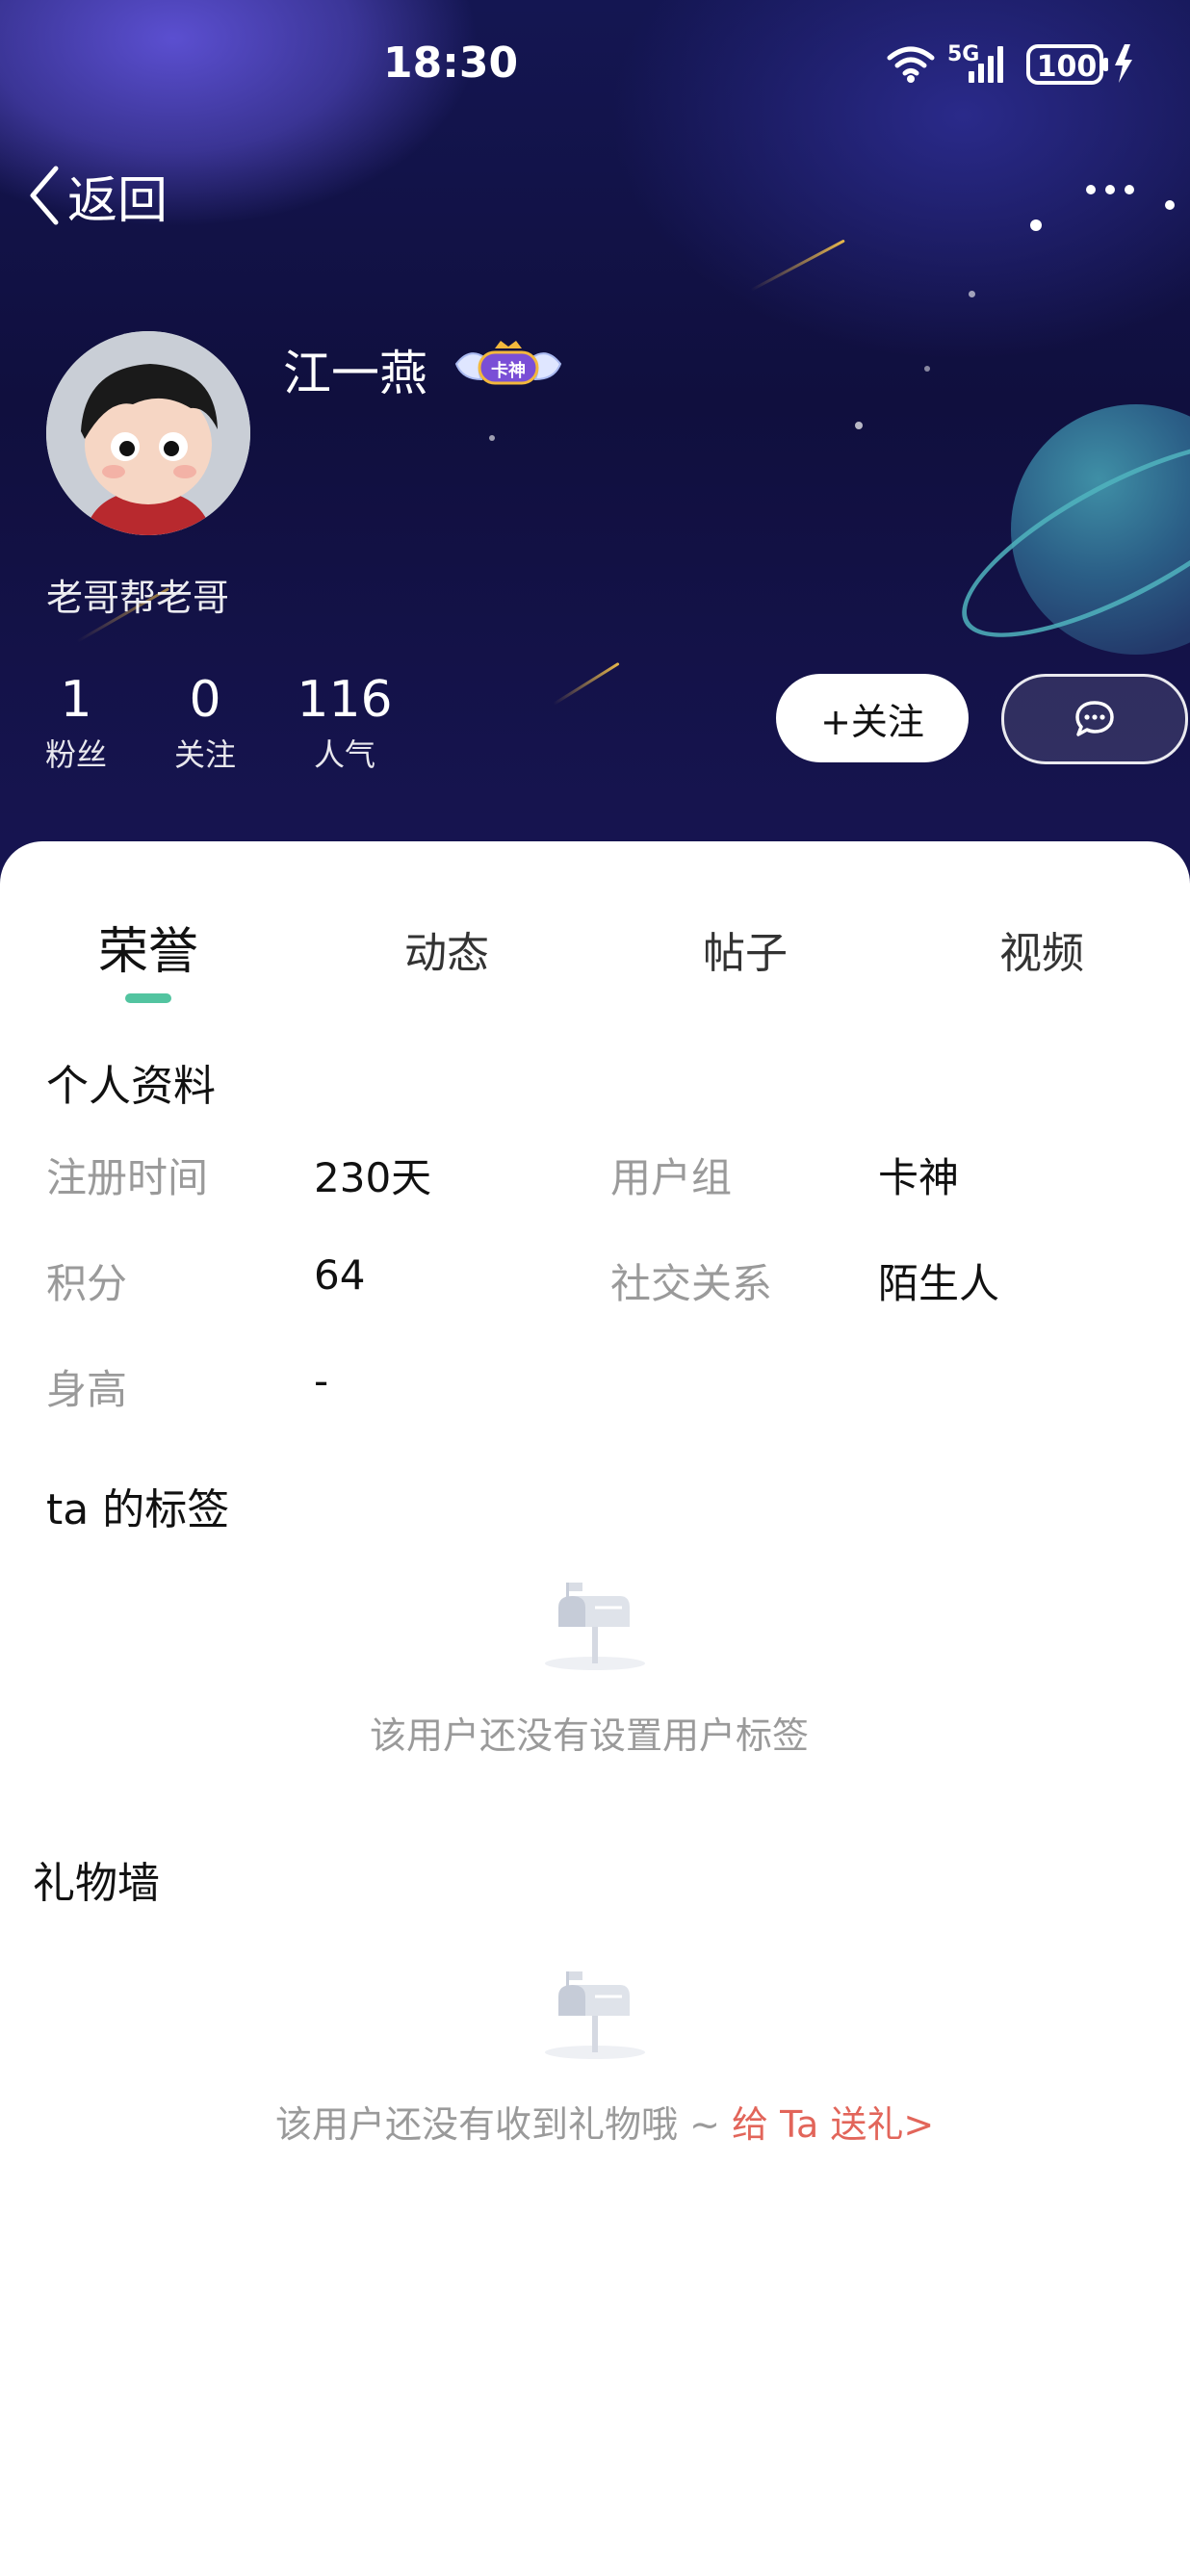 The width and height of the screenshot is (1190, 2576). What do you see at coordinates (919, 1177) in the screenshot?
I see `info-value: 卡神` at bounding box center [919, 1177].